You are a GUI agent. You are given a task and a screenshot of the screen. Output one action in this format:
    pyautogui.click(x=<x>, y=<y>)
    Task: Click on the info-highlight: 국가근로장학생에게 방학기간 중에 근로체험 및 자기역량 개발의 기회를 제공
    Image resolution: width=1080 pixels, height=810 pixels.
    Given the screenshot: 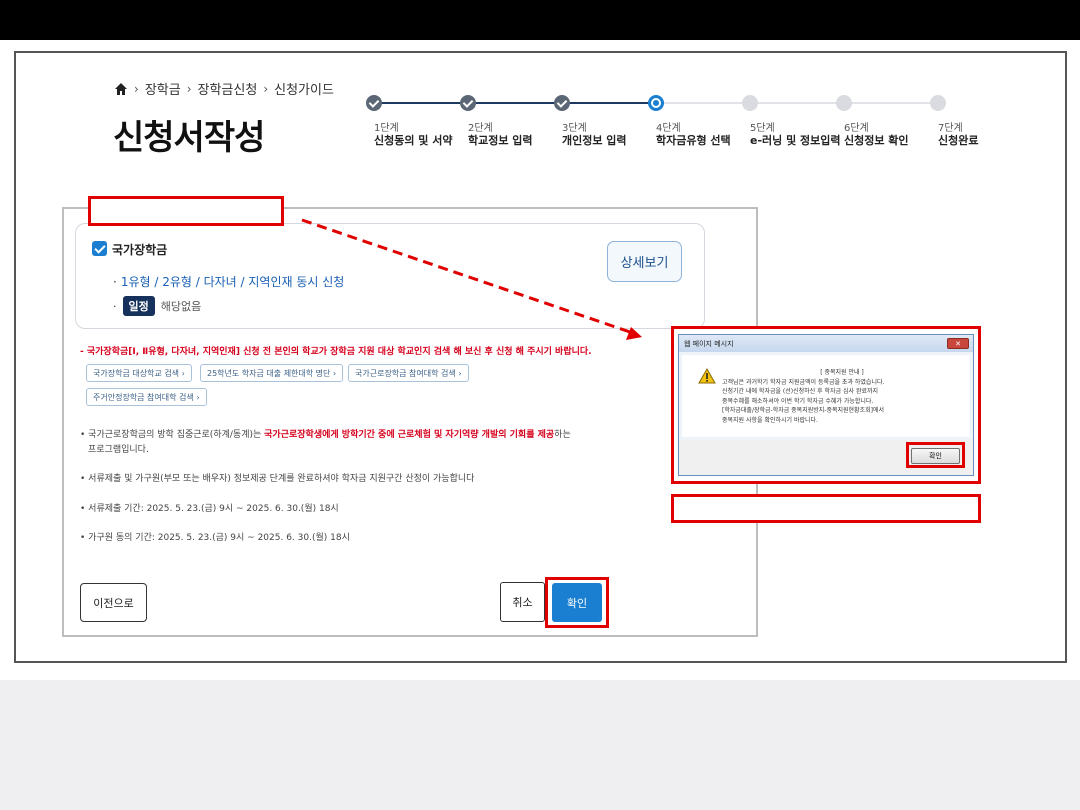 What is the action you would take?
    pyautogui.click(x=409, y=435)
    